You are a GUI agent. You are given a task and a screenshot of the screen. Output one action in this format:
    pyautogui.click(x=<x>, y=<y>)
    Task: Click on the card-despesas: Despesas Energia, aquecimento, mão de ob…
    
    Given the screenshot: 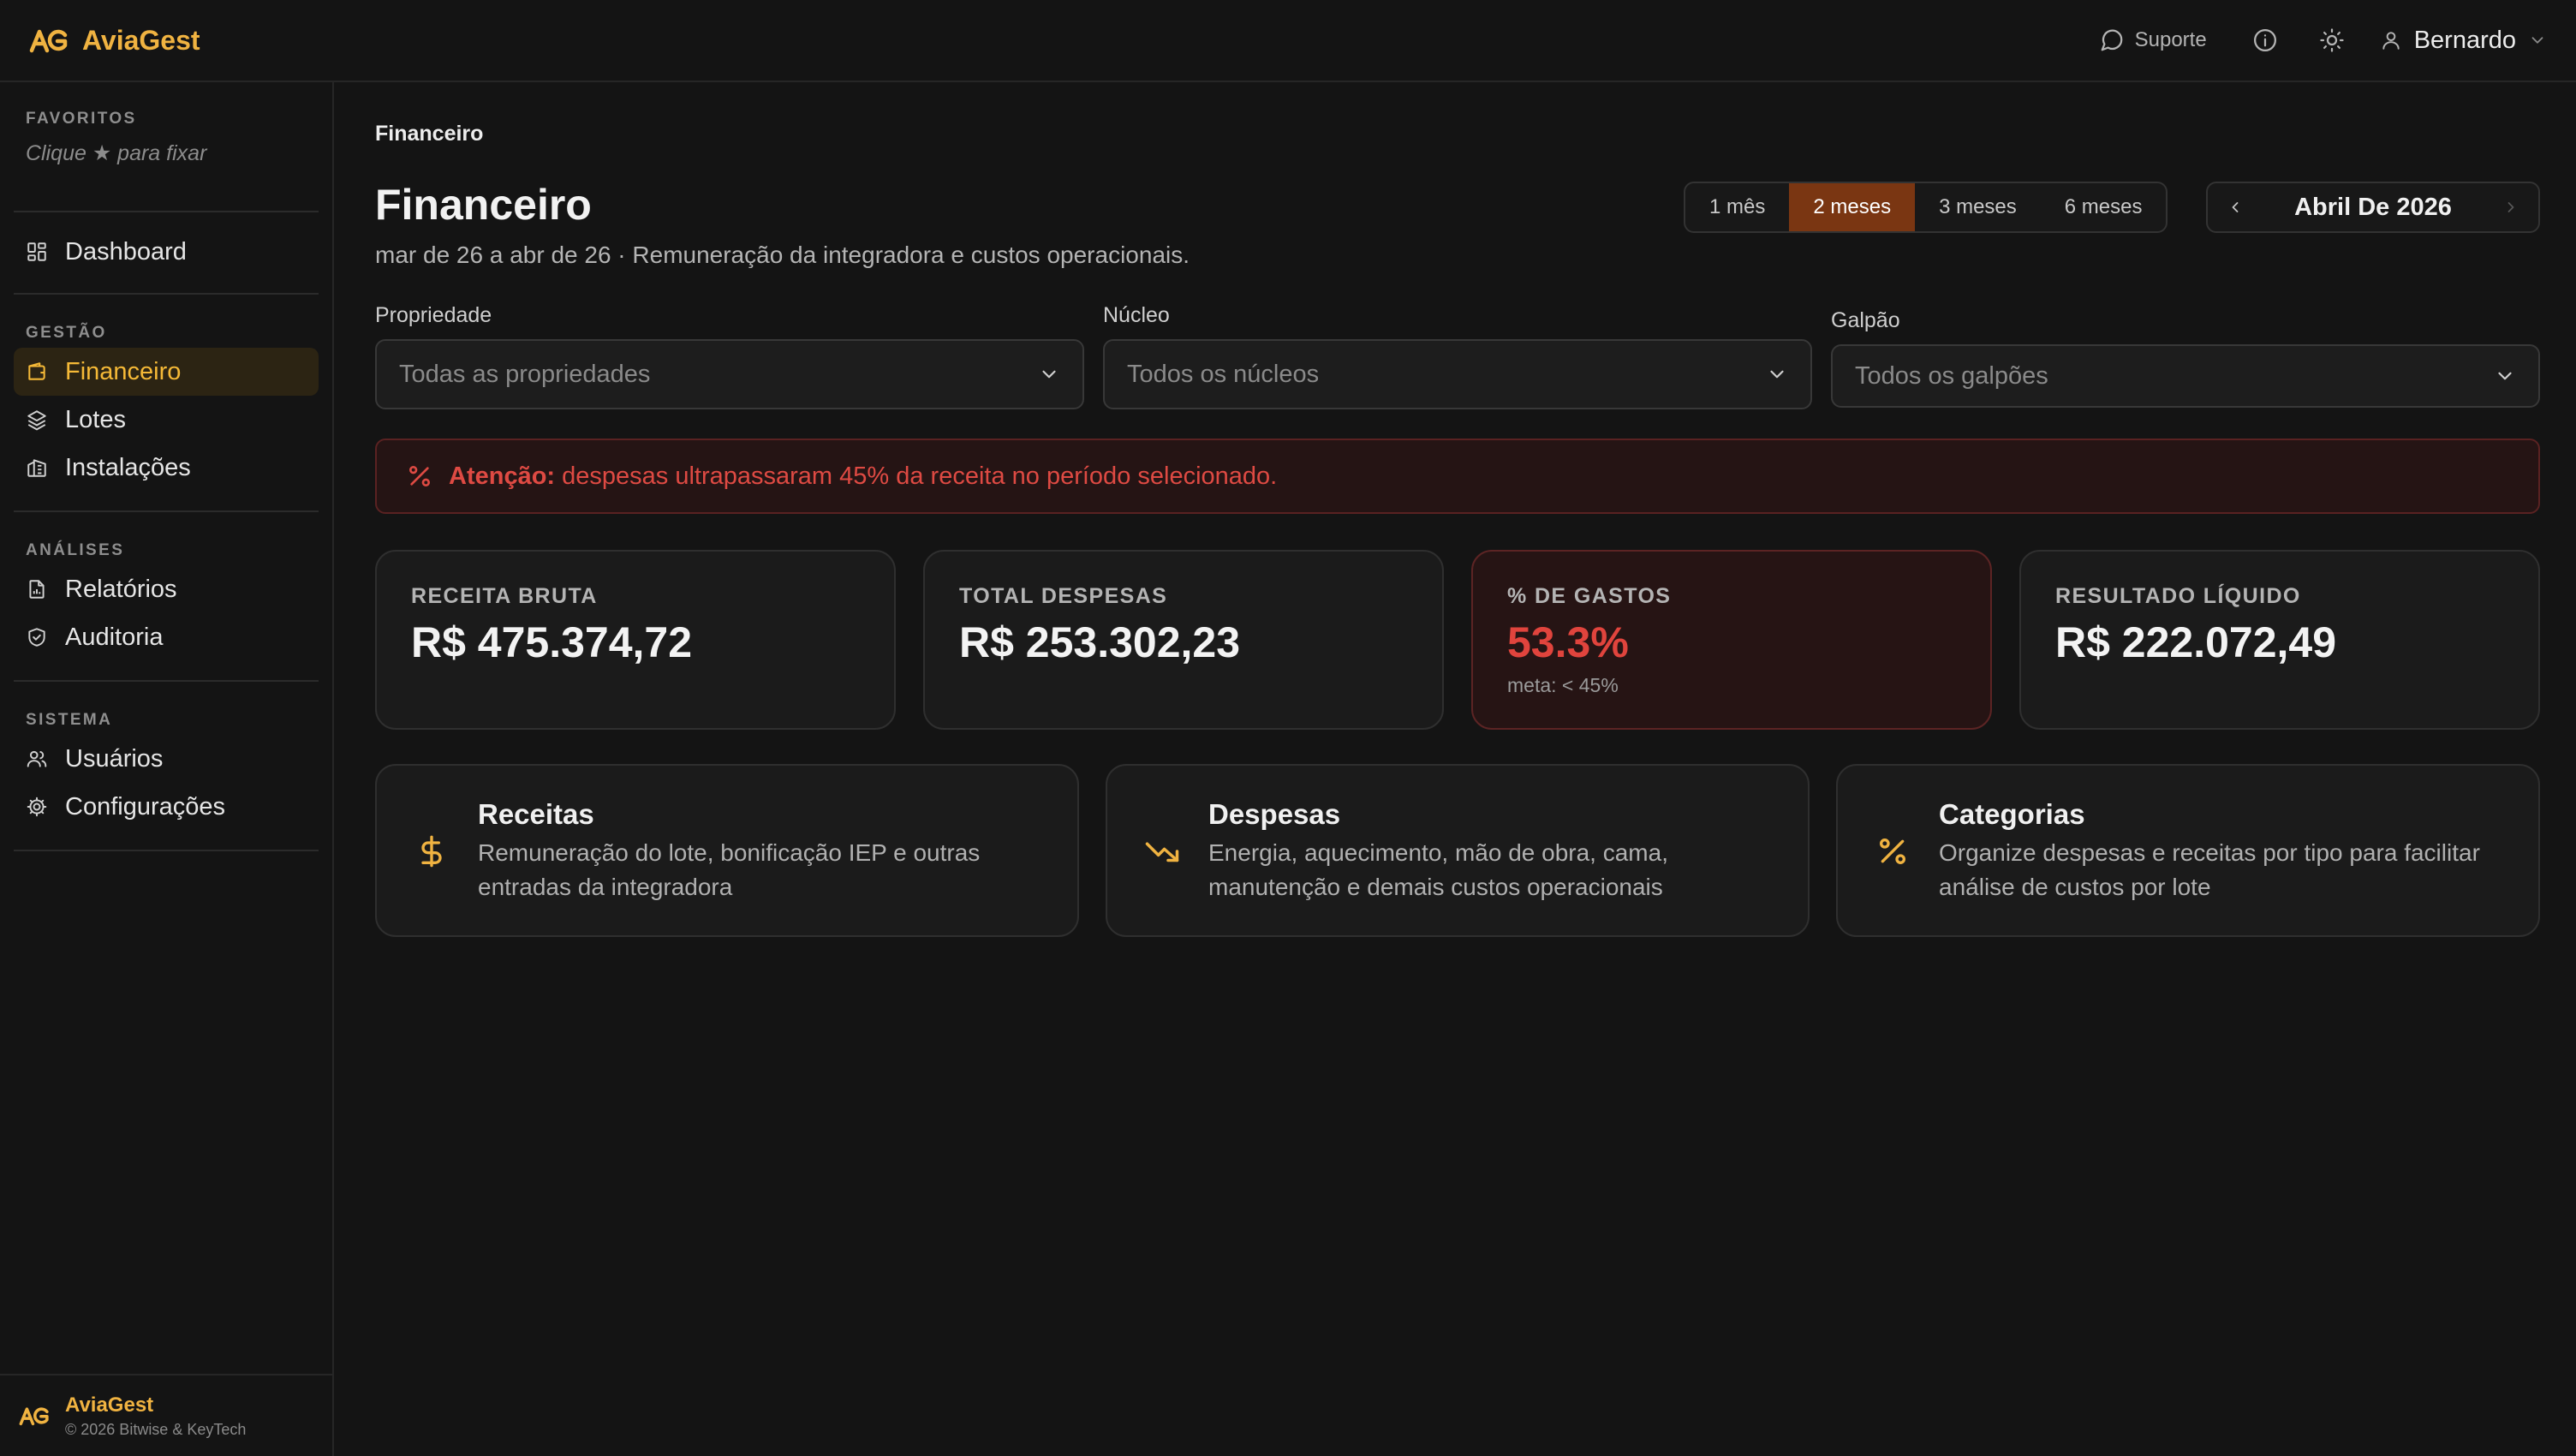 What is the action you would take?
    pyautogui.click(x=1458, y=850)
    